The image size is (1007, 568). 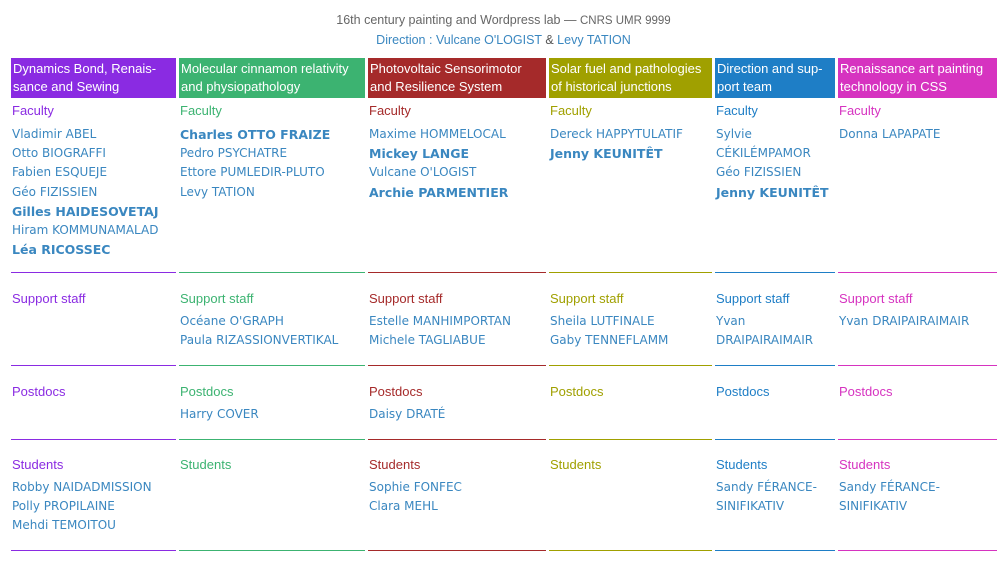 I want to click on support-list: Yvan DRAIPAIRAIMAIR, so click(x=904, y=321).